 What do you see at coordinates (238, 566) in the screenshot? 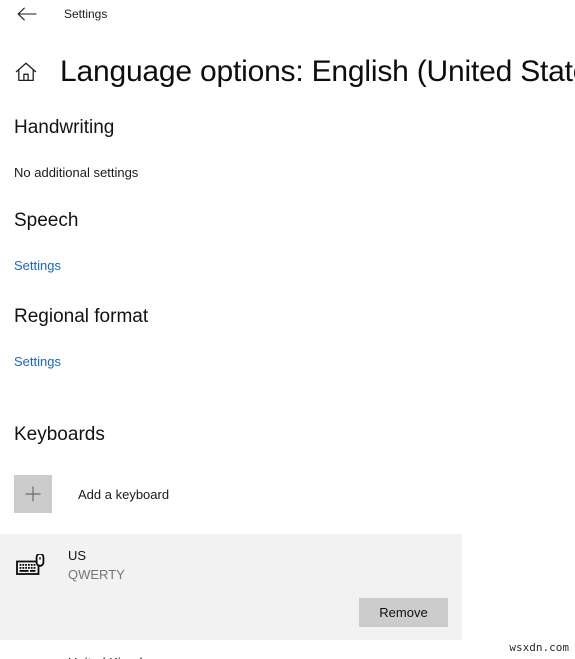
I see `keyboard-row-header: US QWERTY` at bounding box center [238, 566].